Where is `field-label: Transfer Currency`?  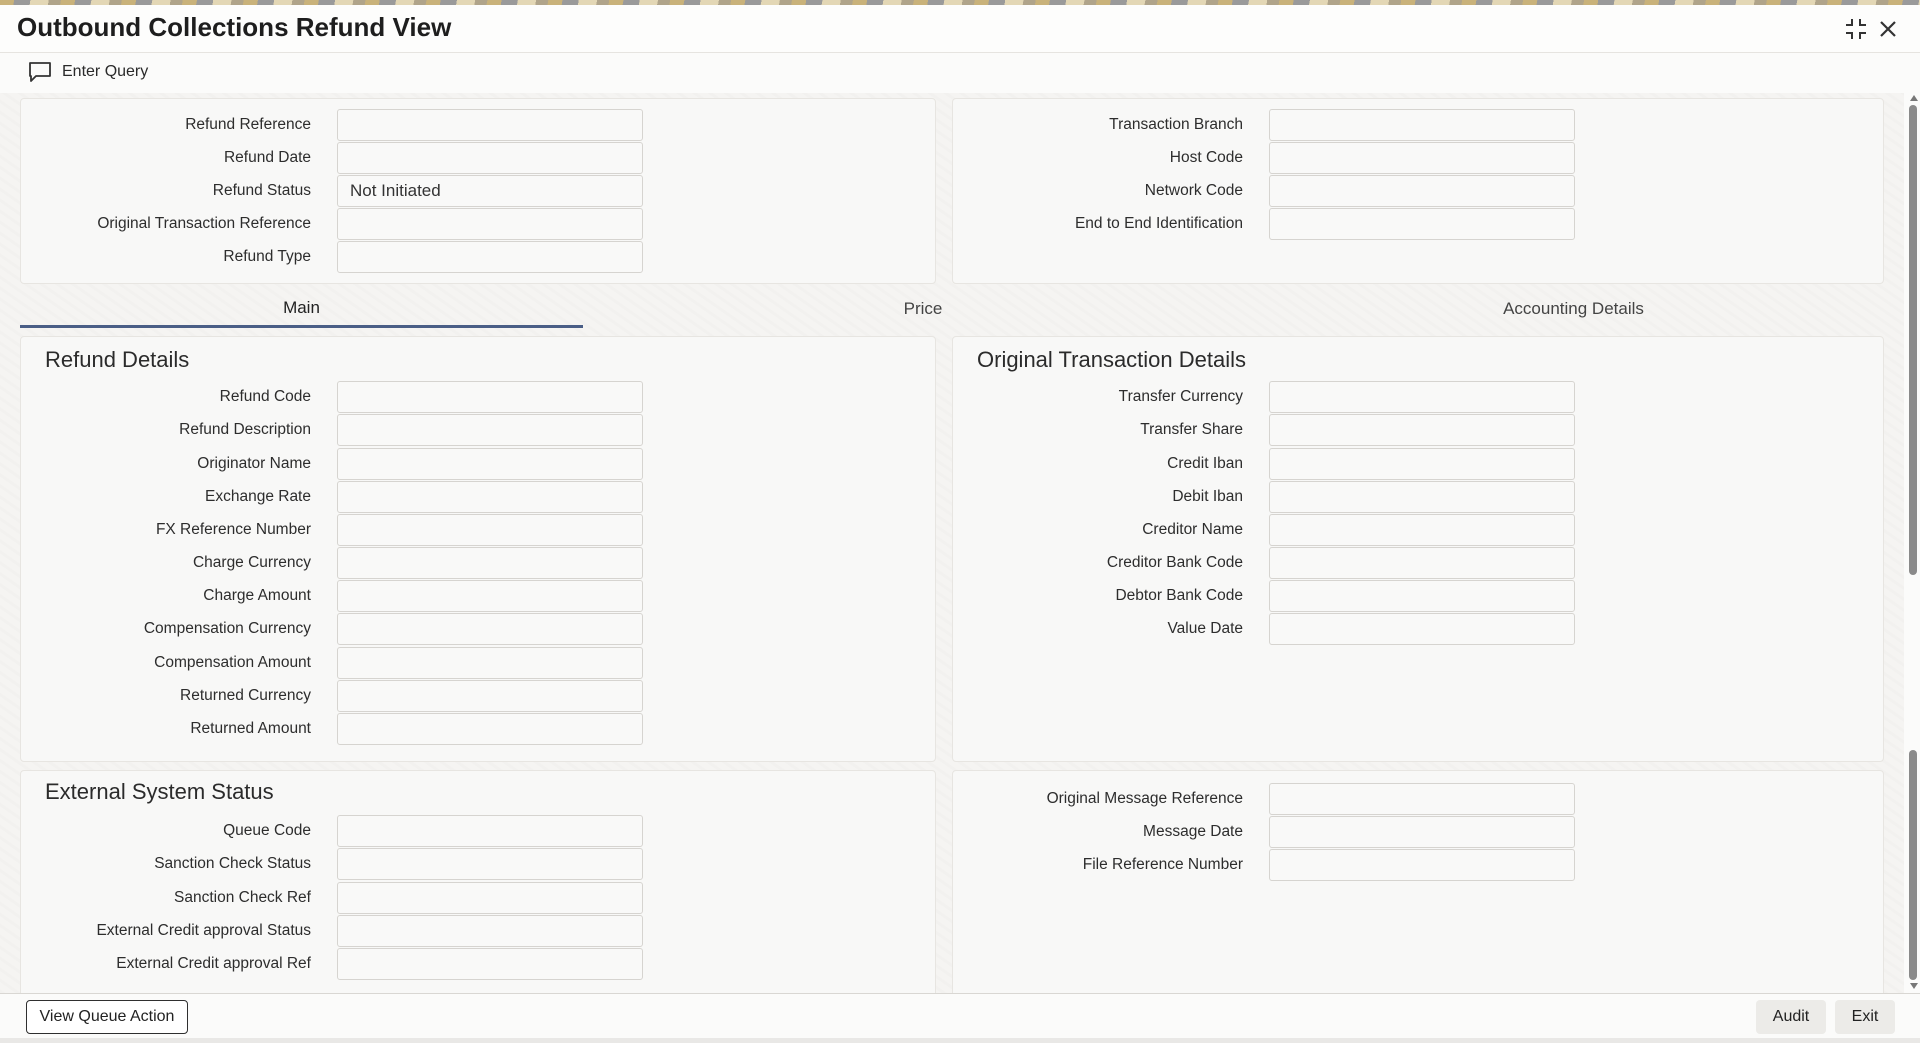
field-label: Transfer Currency is located at coordinates (1180, 396).